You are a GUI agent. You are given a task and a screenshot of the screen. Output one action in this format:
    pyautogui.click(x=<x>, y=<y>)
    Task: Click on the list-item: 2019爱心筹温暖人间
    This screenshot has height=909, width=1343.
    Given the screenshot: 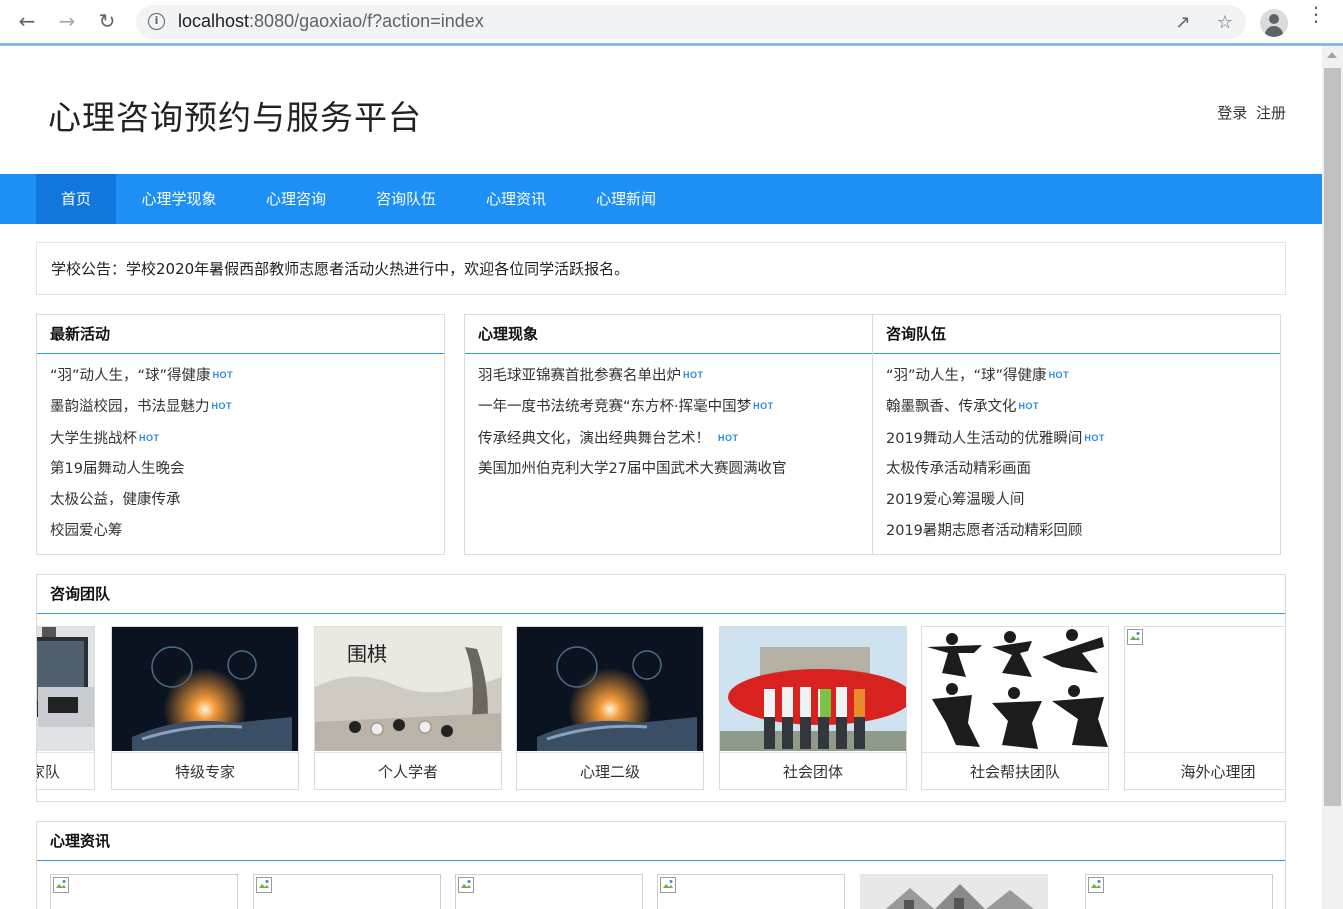 What is the action you would take?
    pyautogui.click(x=1083, y=500)
    